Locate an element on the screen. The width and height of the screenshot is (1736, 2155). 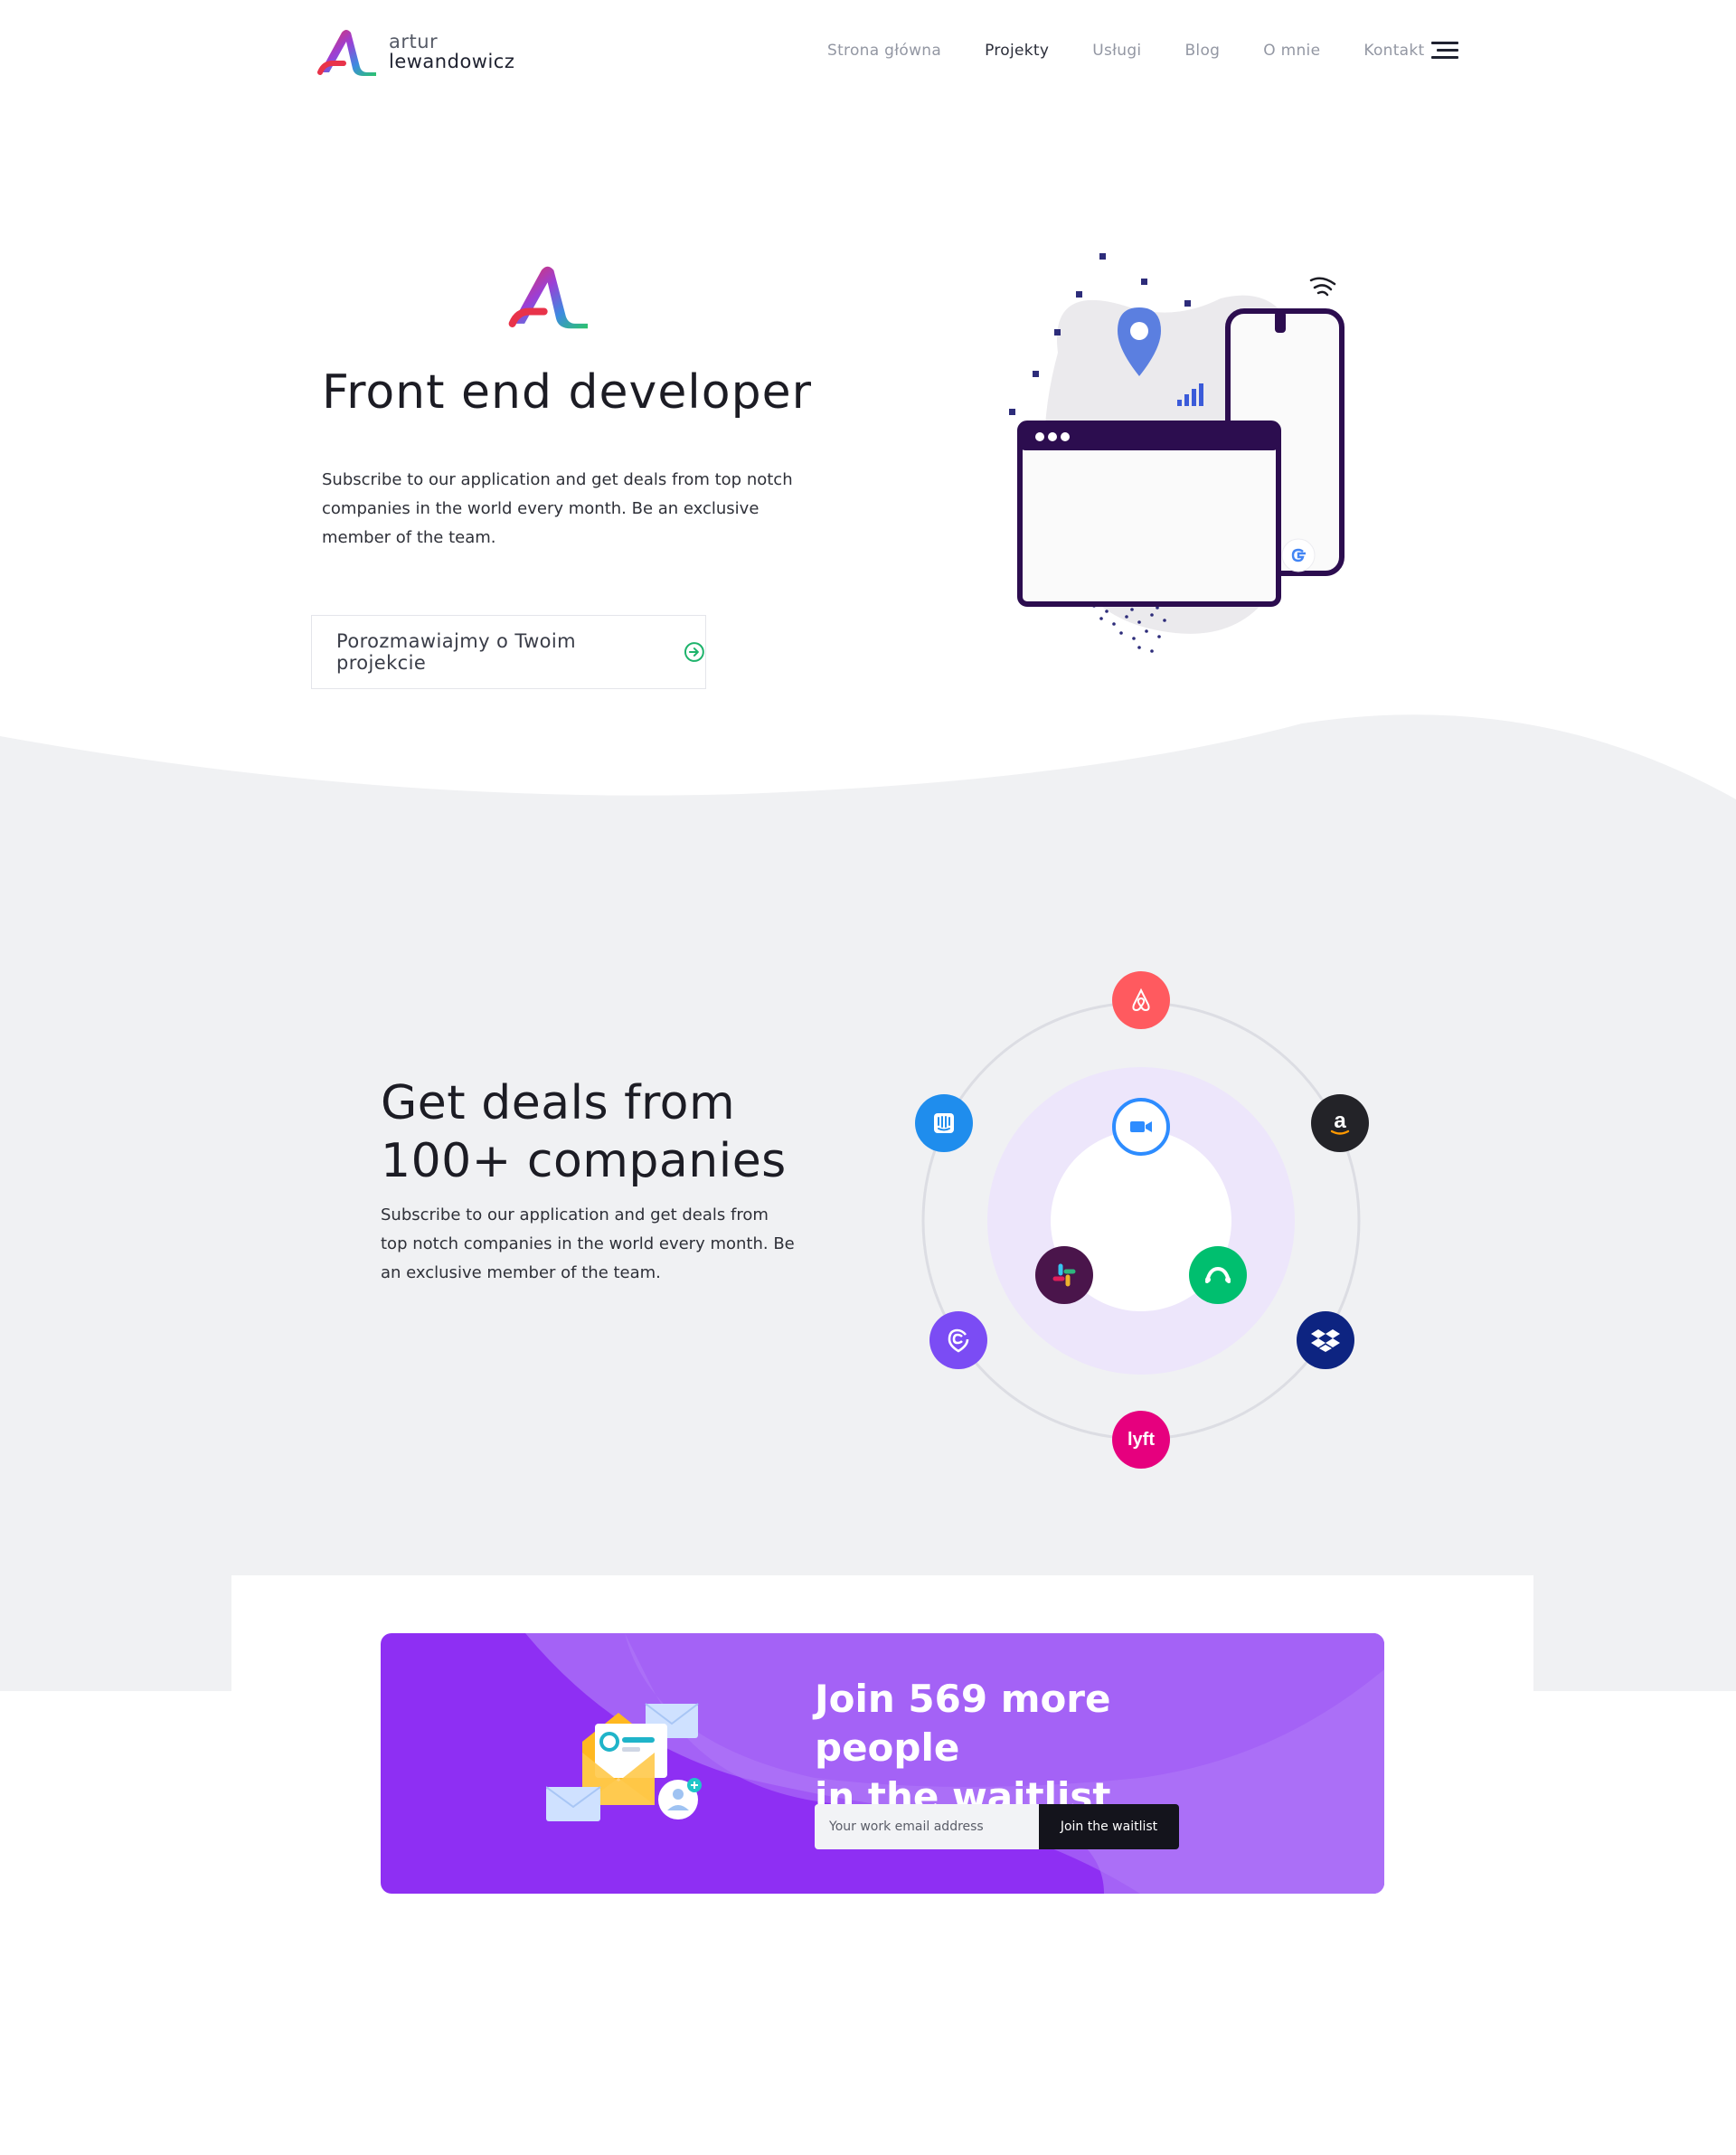
wifi-icon is located at coordinates (1322, 287).